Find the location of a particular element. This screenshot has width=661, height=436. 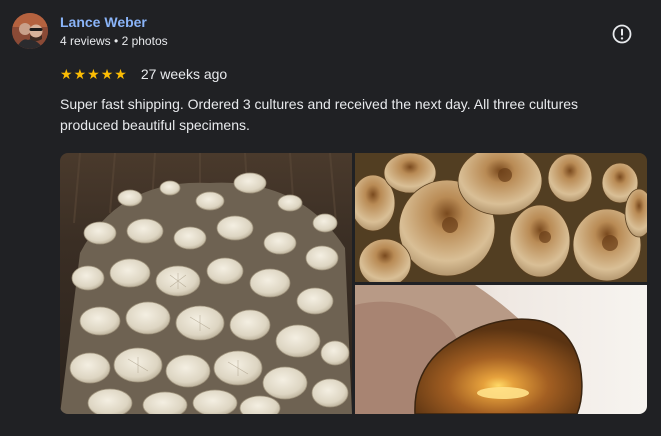

review-date: 27 weeks ago is located at coordinates (184, 74).